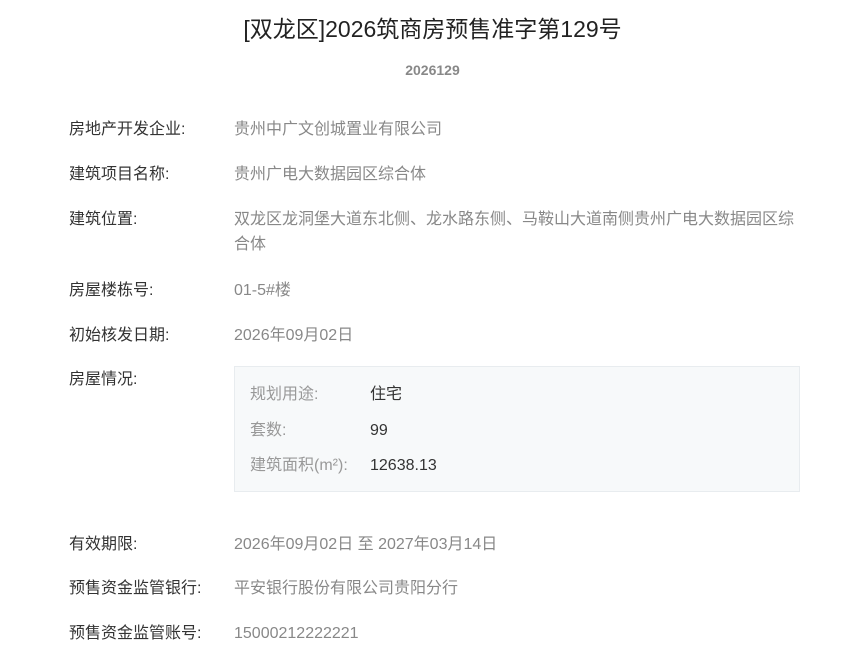 The width and height of the screenshot is (865, 655). What do you see at coordinates (299, 465) in the screenshot?
I see `area-label: 建筑面积(m²):` at bounding box center [299, 465].